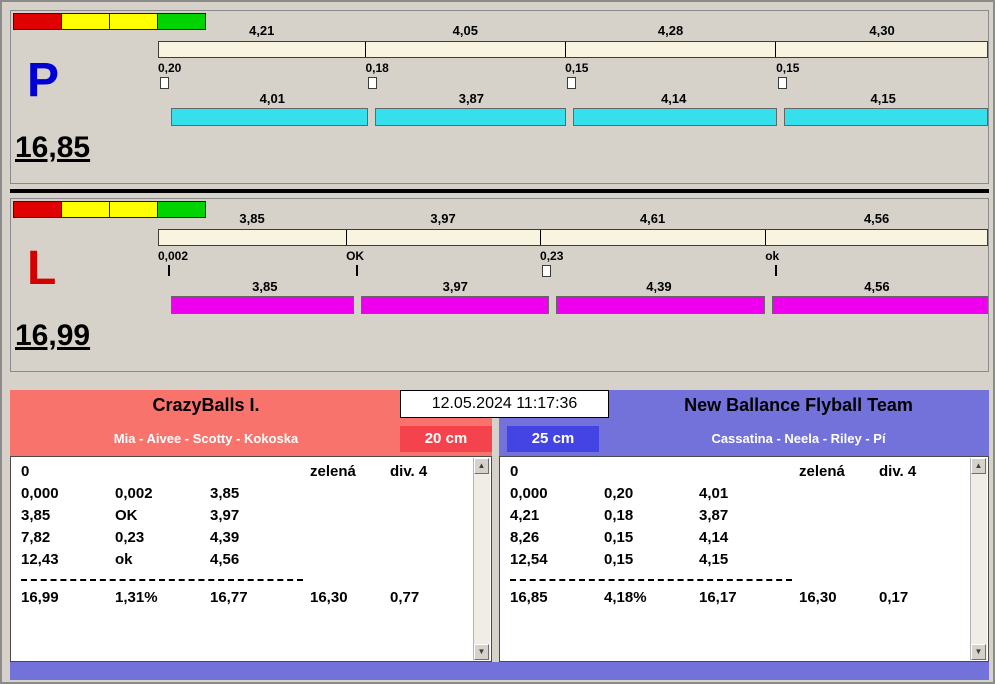  What do you see at coordinates (894, 597) in the screenshot?
I see `table-cell: 0,17` at bounding box center [894, 597].